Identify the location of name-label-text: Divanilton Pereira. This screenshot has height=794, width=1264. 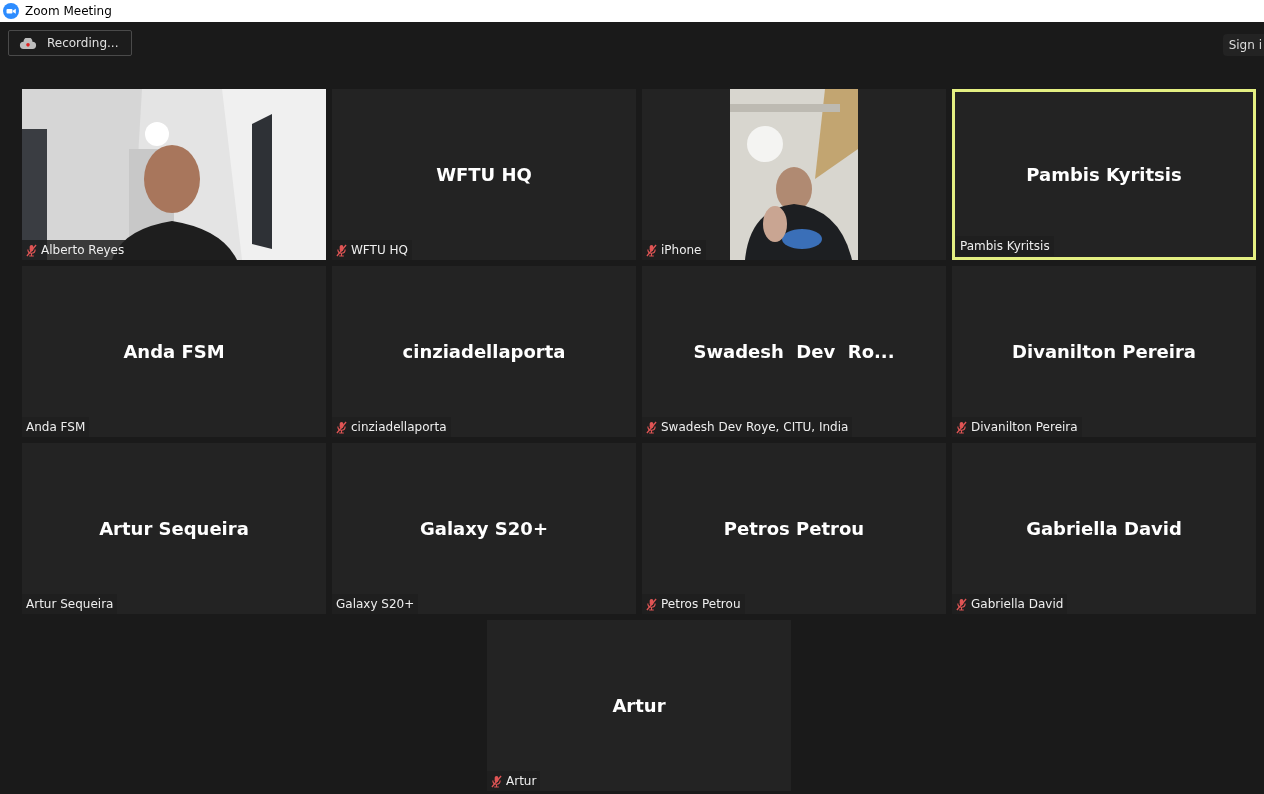
(1024, 427).